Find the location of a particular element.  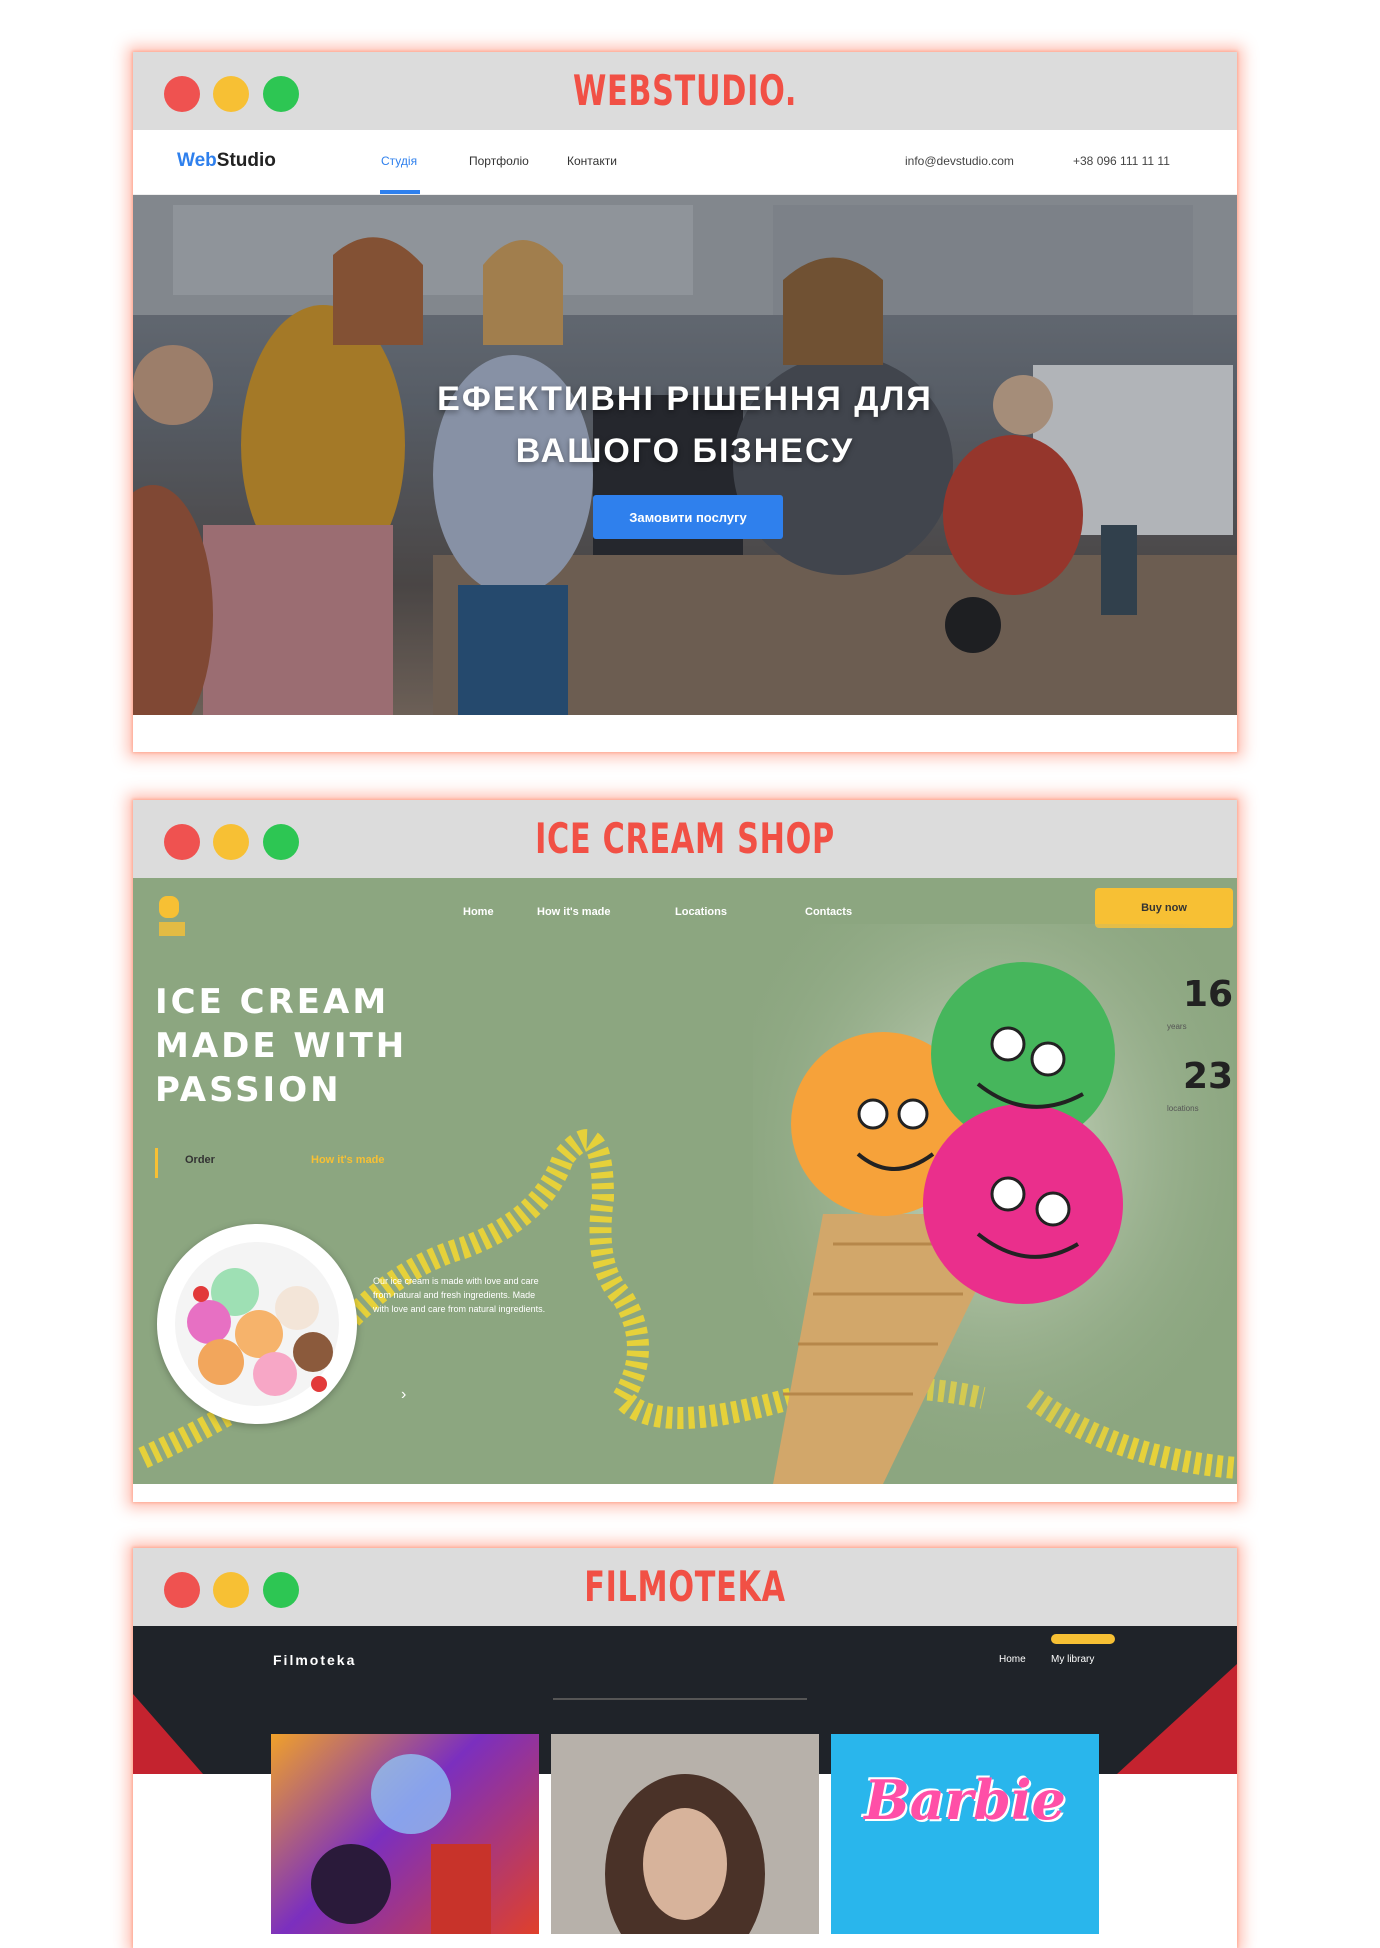

stat-label-locations: locations is located at coordinates (1183, 1108).